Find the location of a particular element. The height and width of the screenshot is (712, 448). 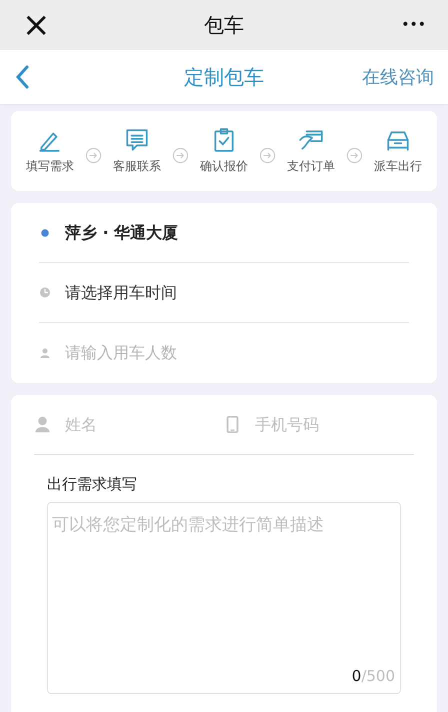

step-label: 派车出行 is located at coordinates (398, 166).